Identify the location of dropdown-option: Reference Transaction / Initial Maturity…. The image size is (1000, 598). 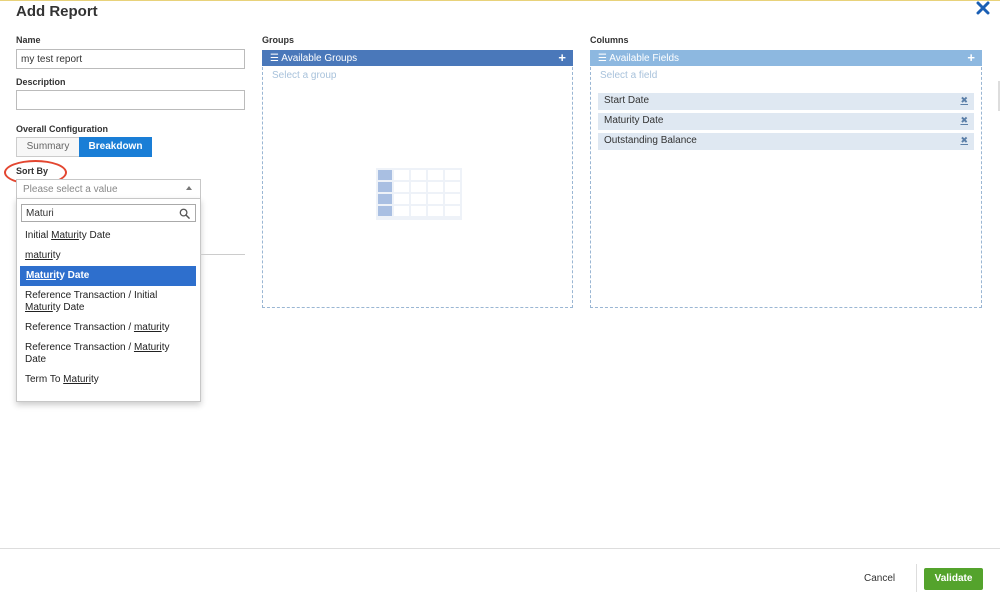
(102, 302).